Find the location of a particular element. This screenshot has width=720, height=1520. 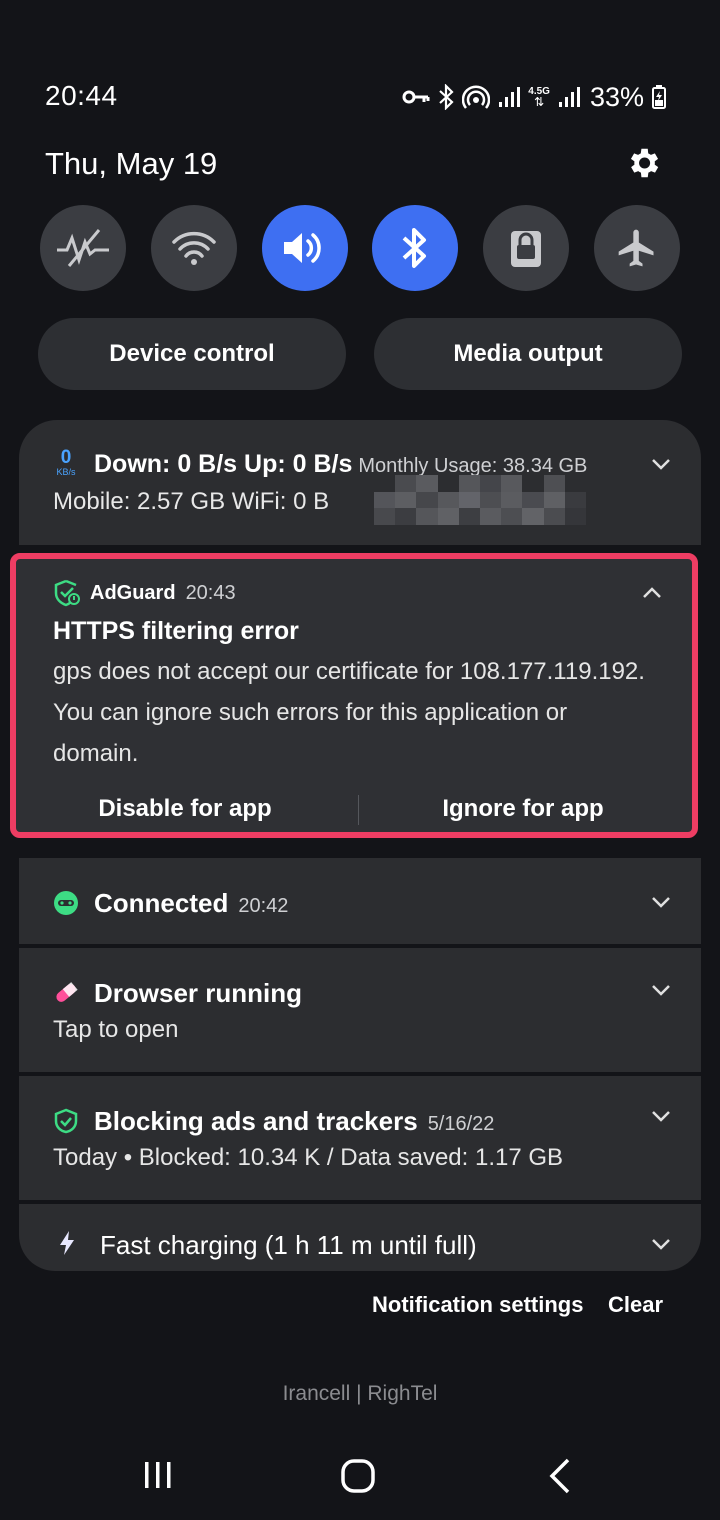

blocking-title: Blocking ads and trackers is located at coordinates (256, 1121).